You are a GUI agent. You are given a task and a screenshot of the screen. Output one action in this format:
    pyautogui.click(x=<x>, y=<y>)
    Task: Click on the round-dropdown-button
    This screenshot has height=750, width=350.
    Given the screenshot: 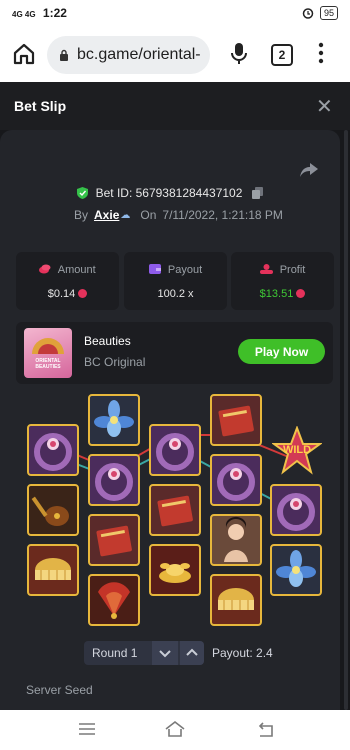 What is the action you would take?
    pyautogui.click(x=165, y=653)
    